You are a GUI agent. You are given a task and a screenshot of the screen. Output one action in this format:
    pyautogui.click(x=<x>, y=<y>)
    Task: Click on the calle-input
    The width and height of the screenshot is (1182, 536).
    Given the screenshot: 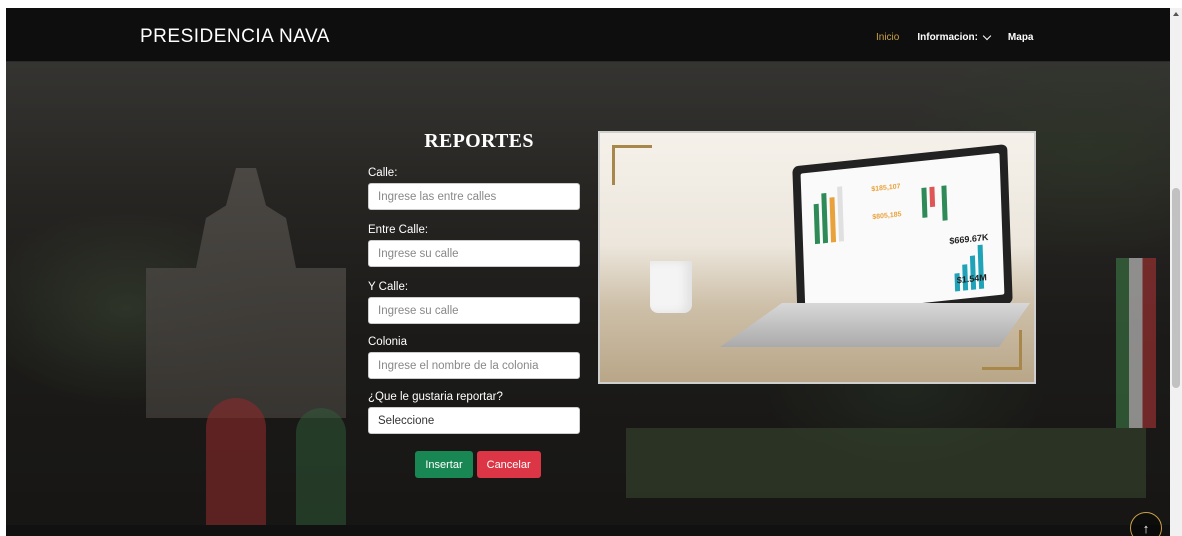 What is the action you would take?
    pyautogui.click(x=474, y=196)
    